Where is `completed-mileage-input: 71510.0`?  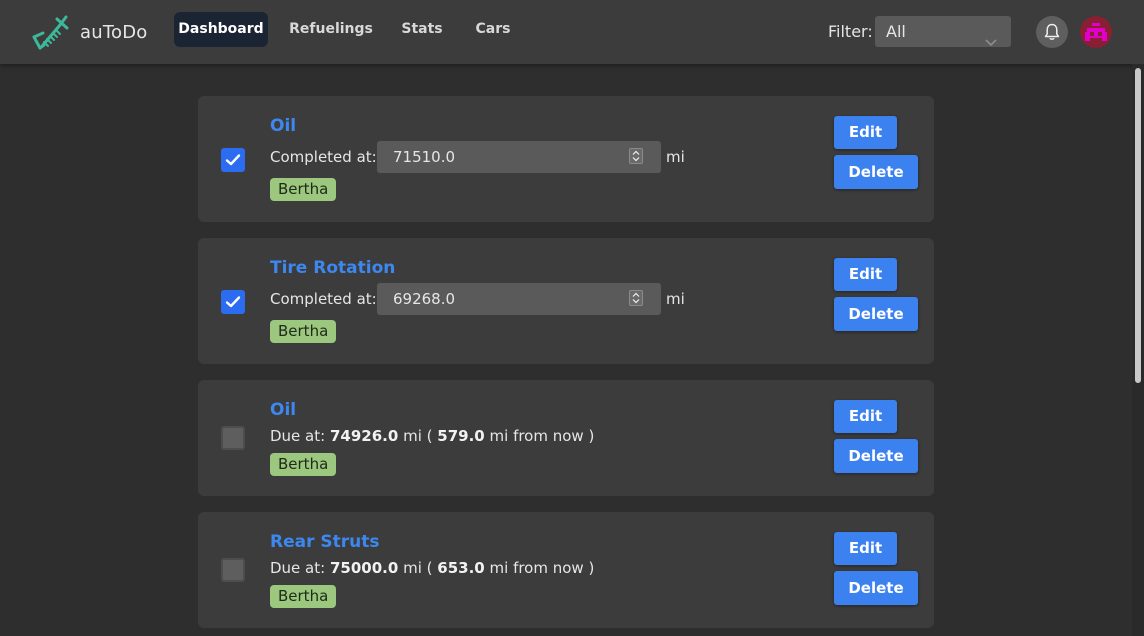 completed-mileage-input: 71510.0 is located at coordinates (519, 157).